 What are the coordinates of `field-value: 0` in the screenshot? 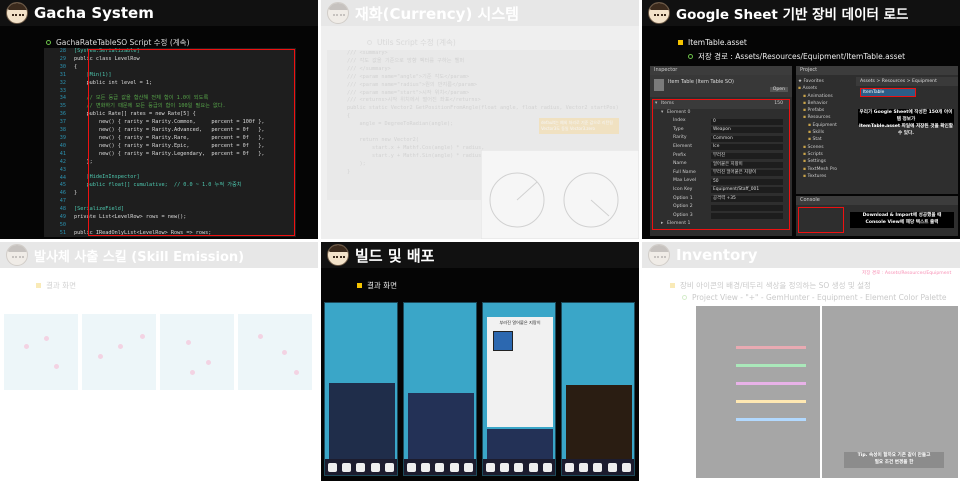 It's located at (747, 121).